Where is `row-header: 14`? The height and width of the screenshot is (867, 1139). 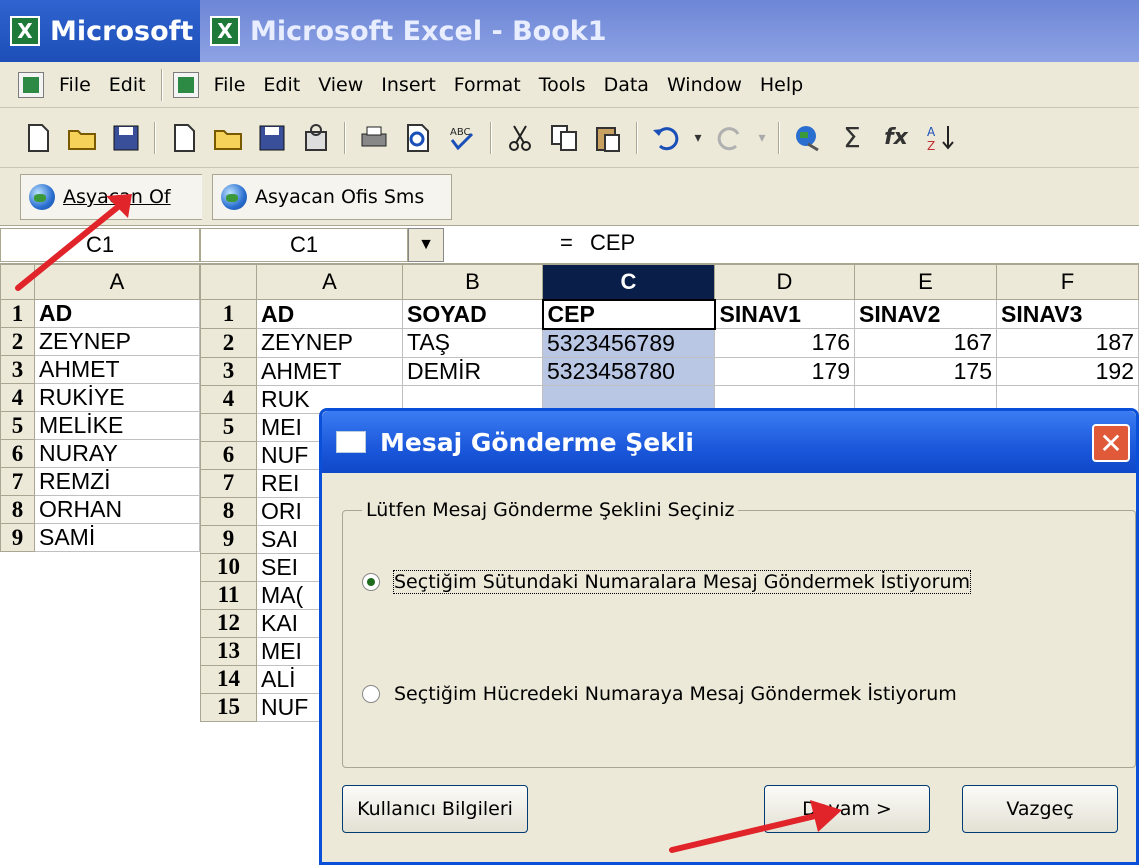
row-header: 14 is located at coordinates (228, 679).